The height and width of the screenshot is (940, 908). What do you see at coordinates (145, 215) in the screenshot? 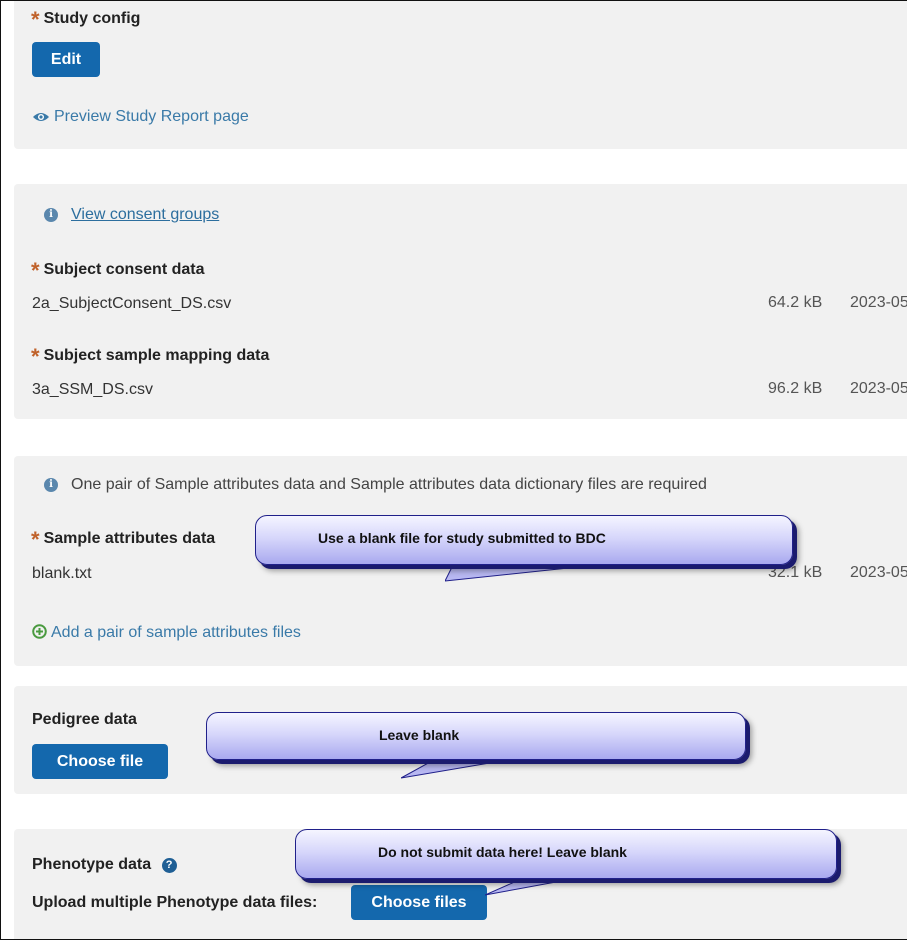
I see `view-consent-groups-link: View consent groups` at bounding box center [145, 215].